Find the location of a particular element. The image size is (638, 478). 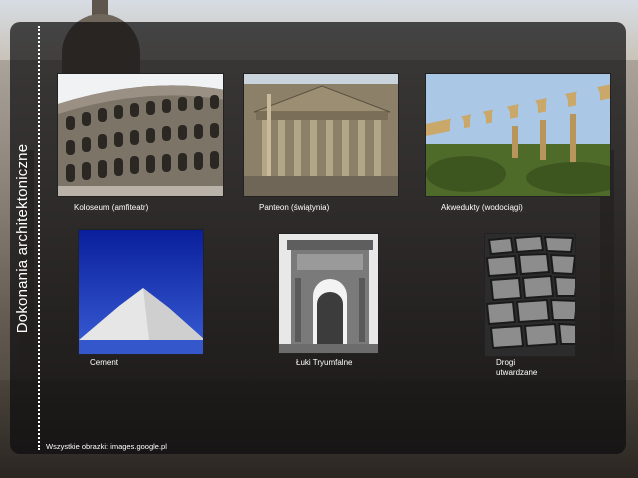

caption-paved-road: Drogi utwardzane is located at coordinates (517, 367).